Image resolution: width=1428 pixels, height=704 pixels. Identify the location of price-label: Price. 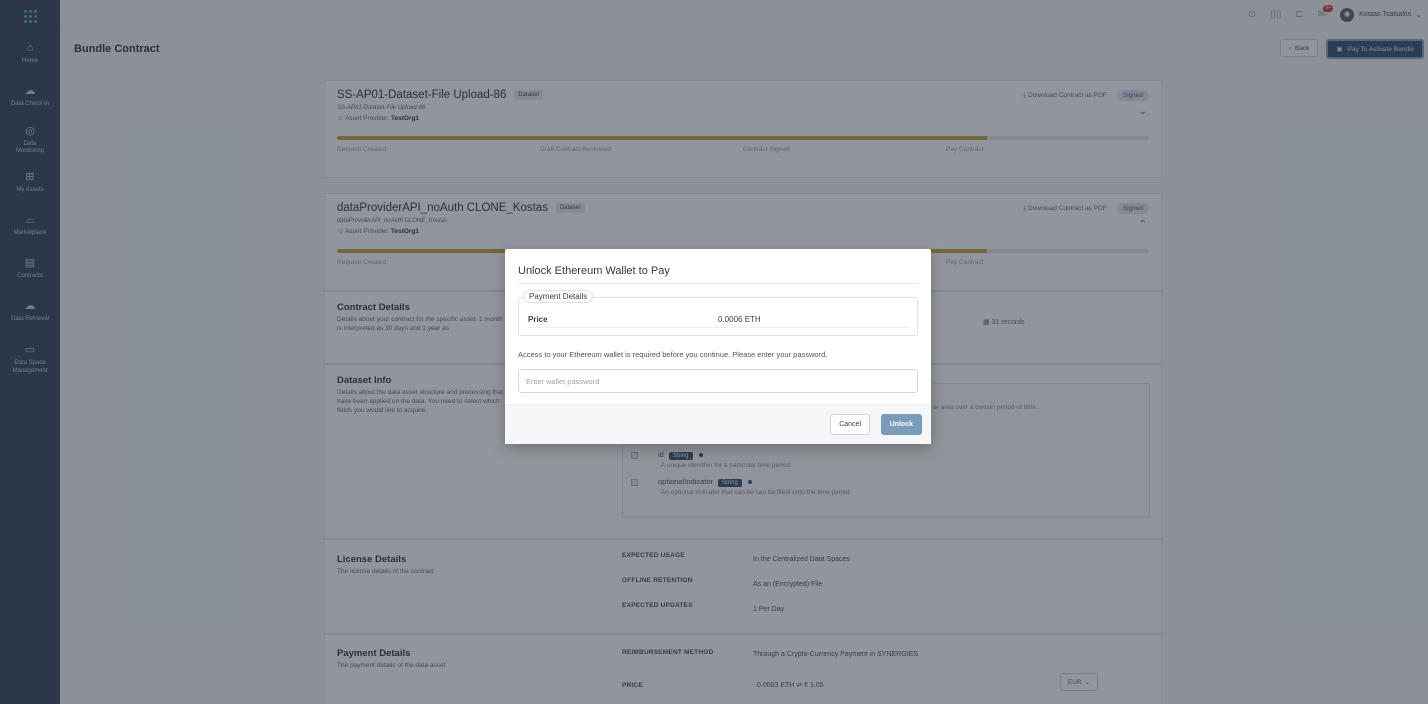
(538, 319).